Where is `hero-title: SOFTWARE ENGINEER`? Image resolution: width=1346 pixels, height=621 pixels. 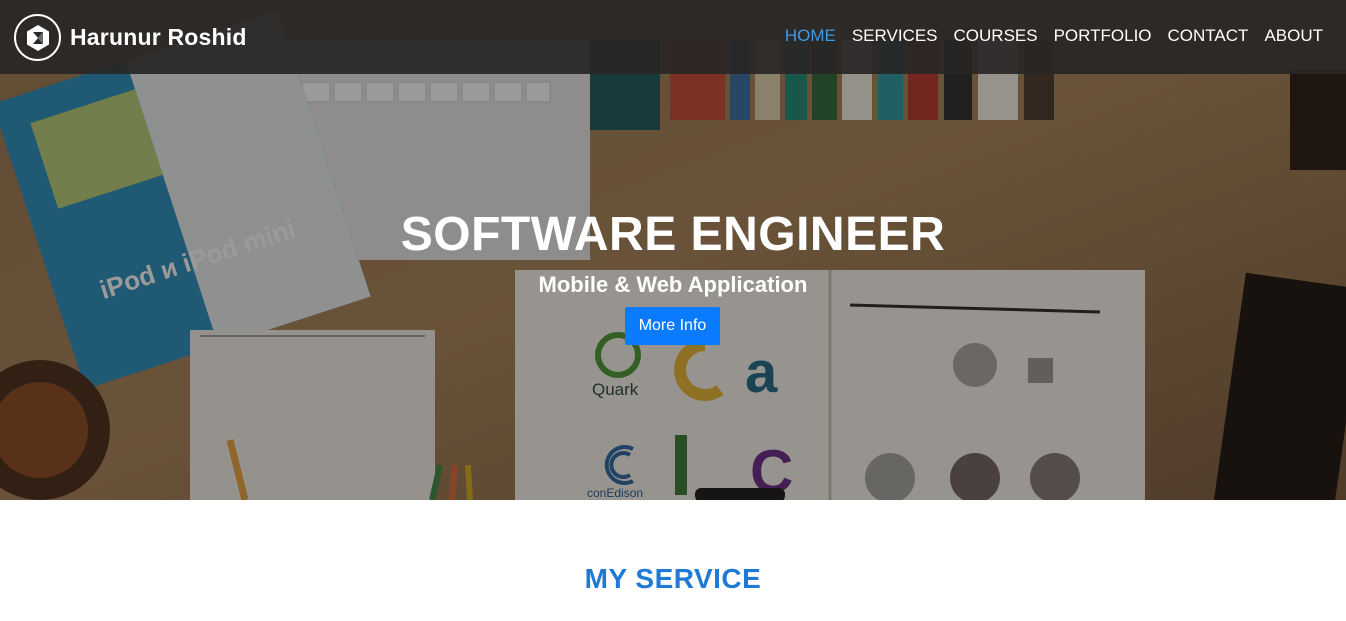 hero-title: SOFTWARE ENGINEER is located at coordinates (673, 234).